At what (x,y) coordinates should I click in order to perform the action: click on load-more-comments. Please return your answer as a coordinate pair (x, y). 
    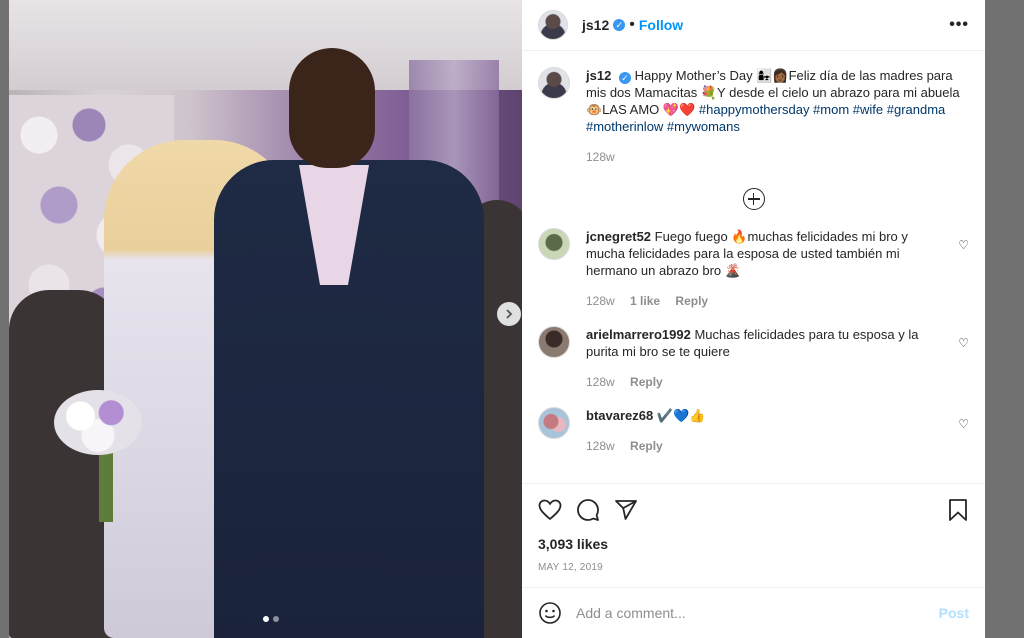
    Looking at the image, I should click on (753, 199).